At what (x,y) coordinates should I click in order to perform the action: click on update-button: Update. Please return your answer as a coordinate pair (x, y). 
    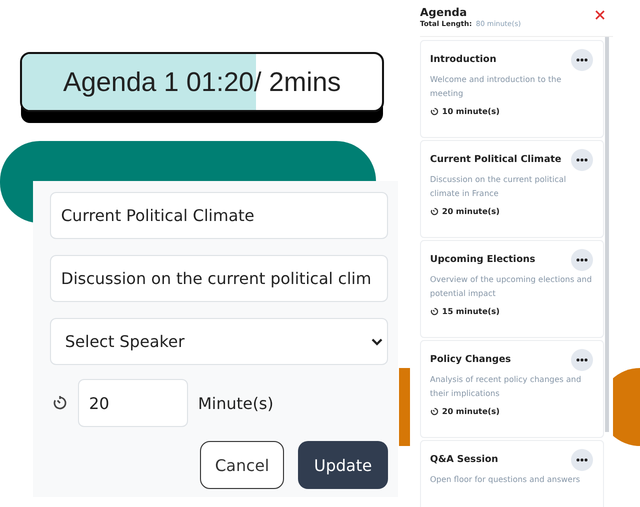
    Looking at the image, I should click on (343, 465).